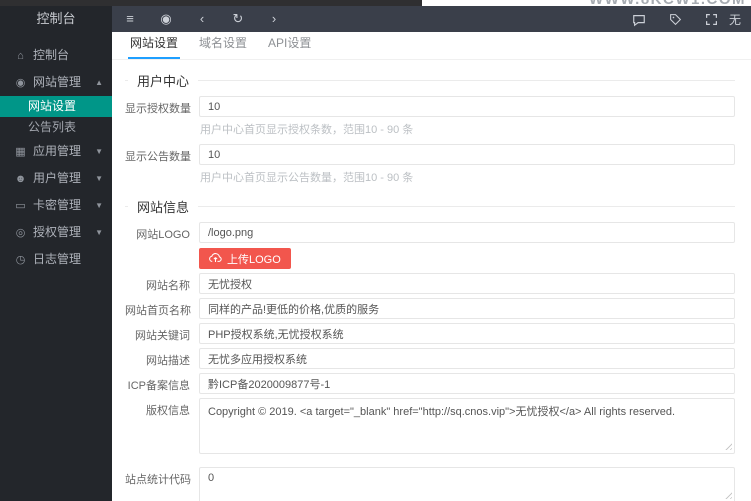 This screenshot has height=501, width=751. What do you see at coordinates (667, 4) in the screenshot?
I see `watermark-text: WWW.8KCW1.COM` at bounding box center [667, 4].